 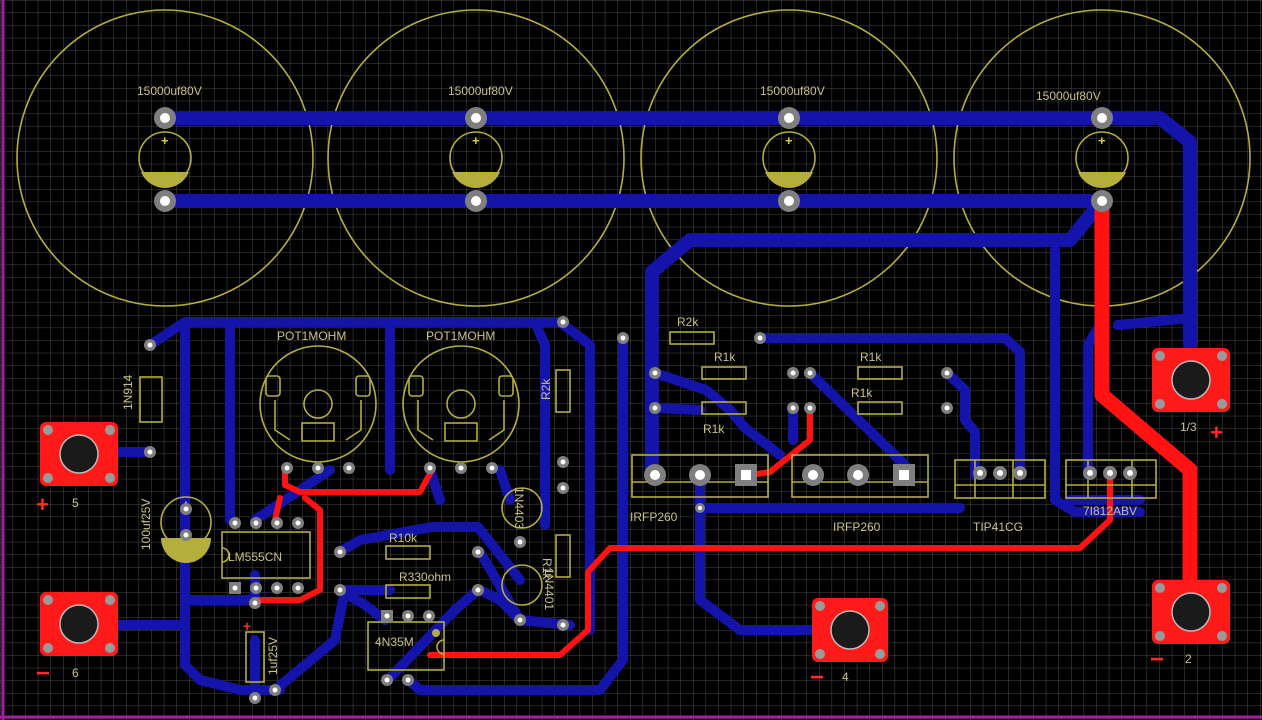 I want to click on terminal-6-polarity: −, so click(x=43, y=673).